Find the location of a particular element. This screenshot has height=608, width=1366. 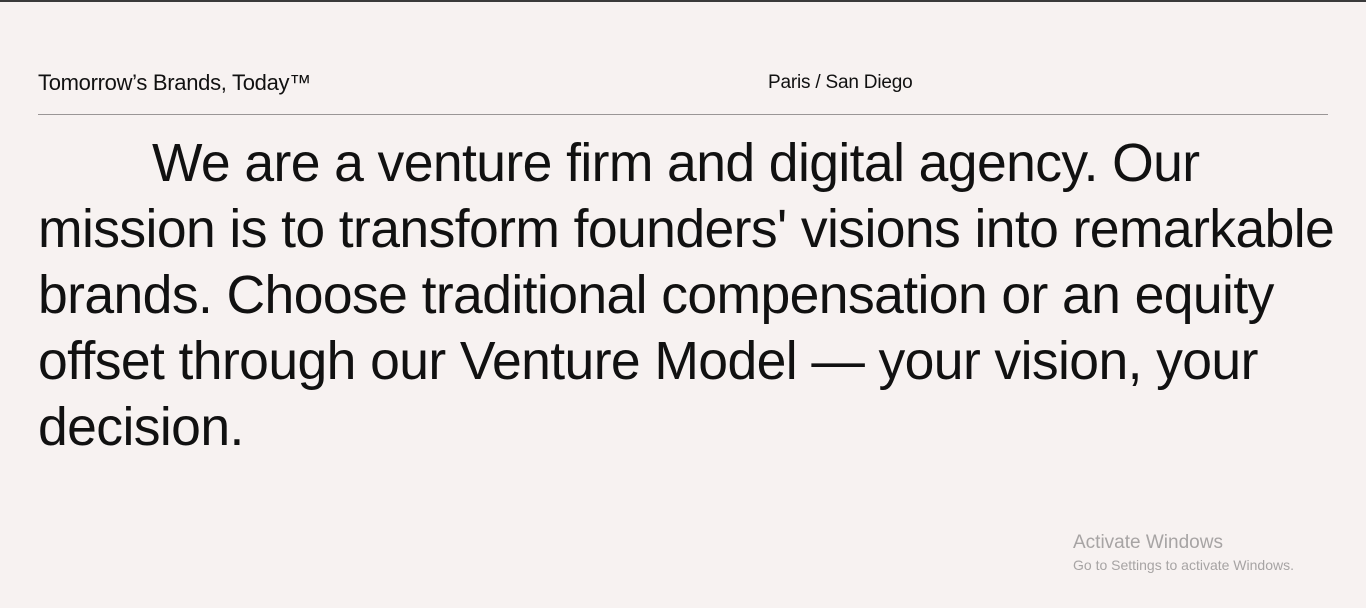

brand-tagline: Tomorrow’s Brands, Today™ is located at coordinates (174, 82).